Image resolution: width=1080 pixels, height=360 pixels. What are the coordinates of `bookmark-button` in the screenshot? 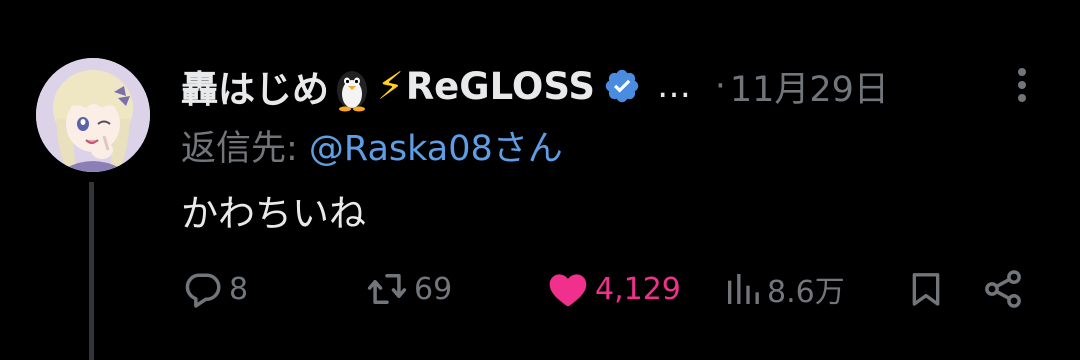 It's located at (926, 289).